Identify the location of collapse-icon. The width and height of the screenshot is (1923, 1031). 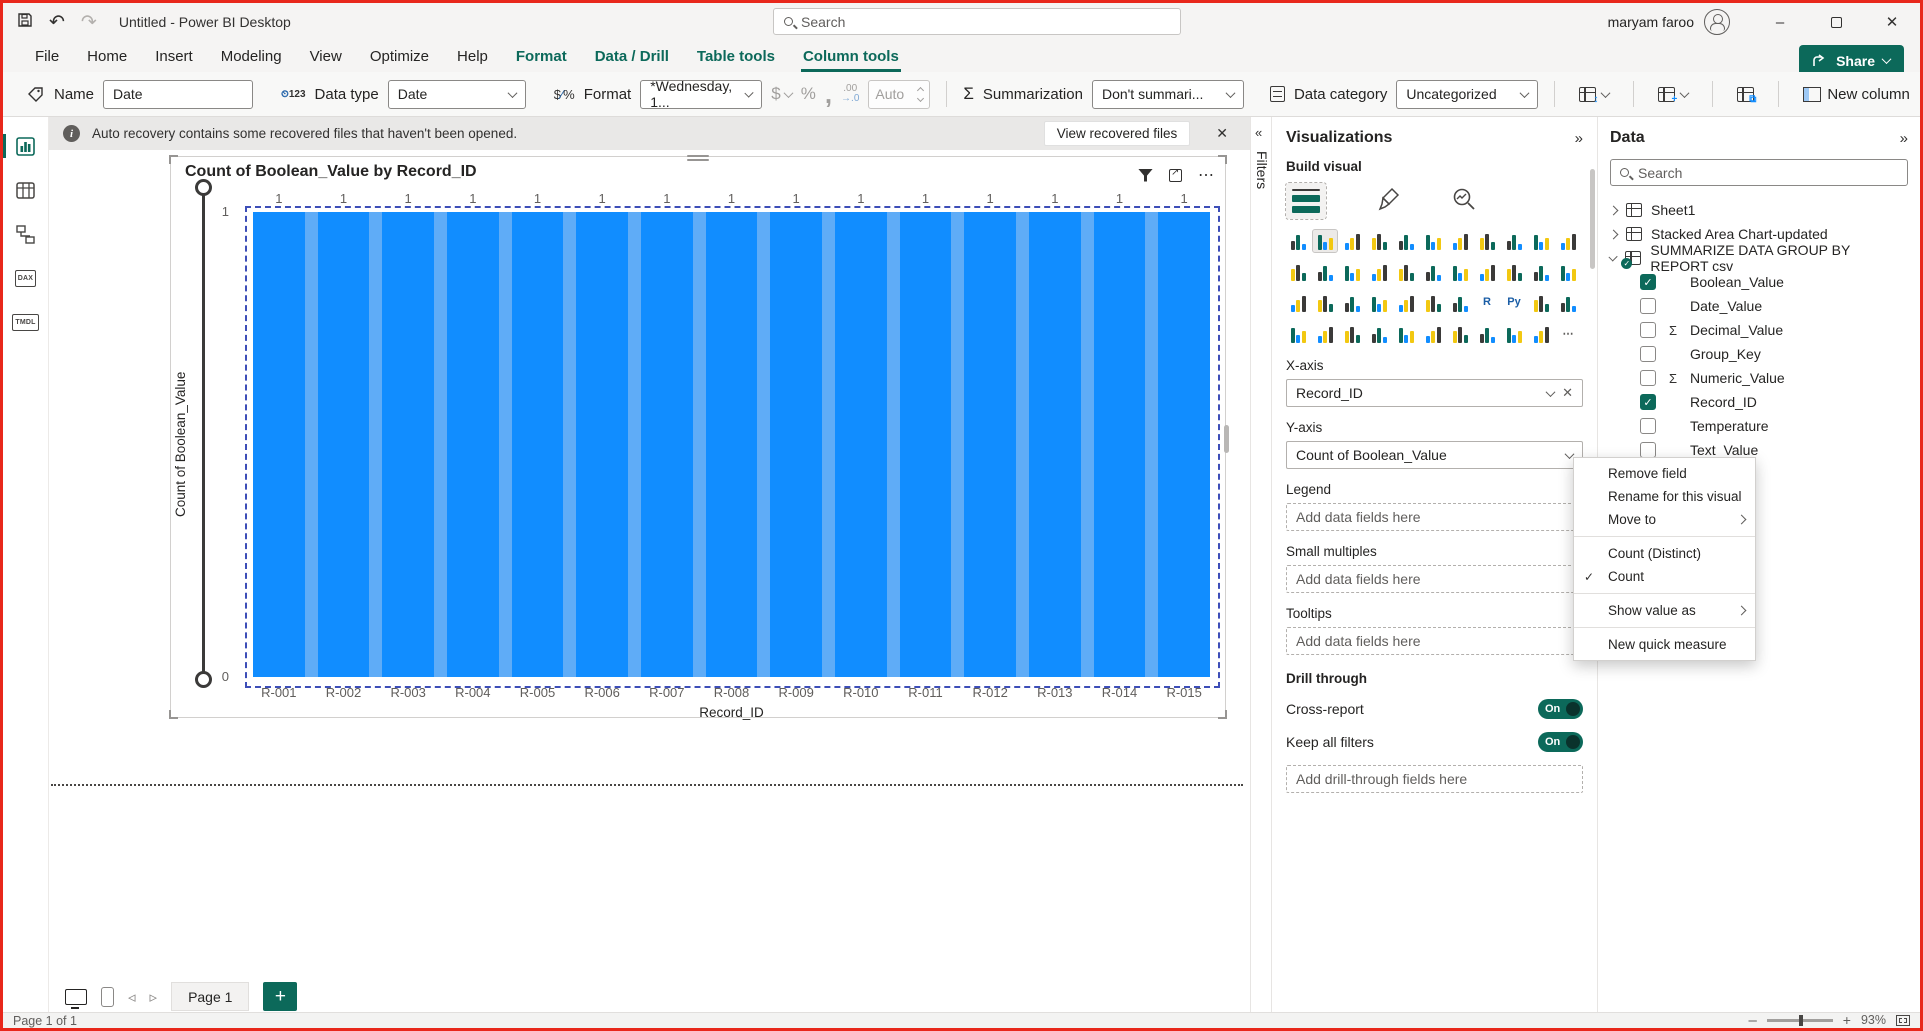
(1613, 256).